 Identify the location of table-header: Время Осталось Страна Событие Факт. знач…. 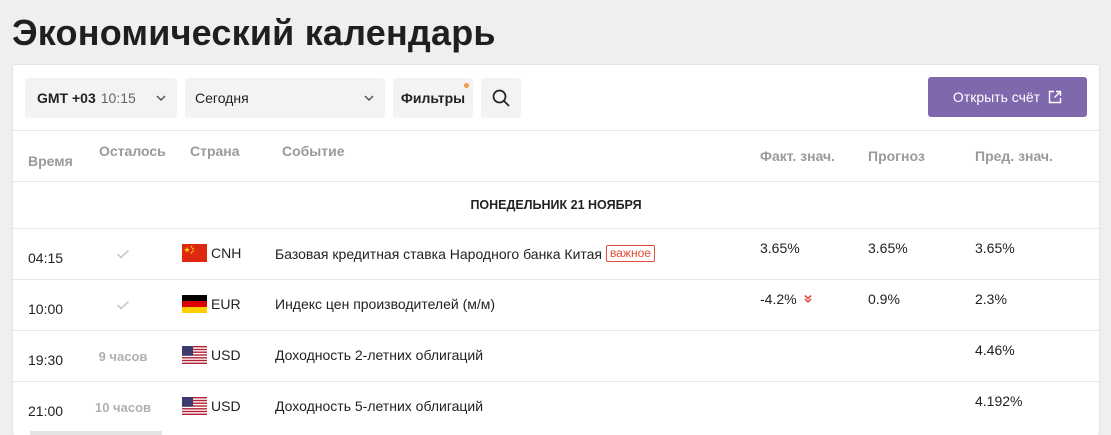
(556, 156).